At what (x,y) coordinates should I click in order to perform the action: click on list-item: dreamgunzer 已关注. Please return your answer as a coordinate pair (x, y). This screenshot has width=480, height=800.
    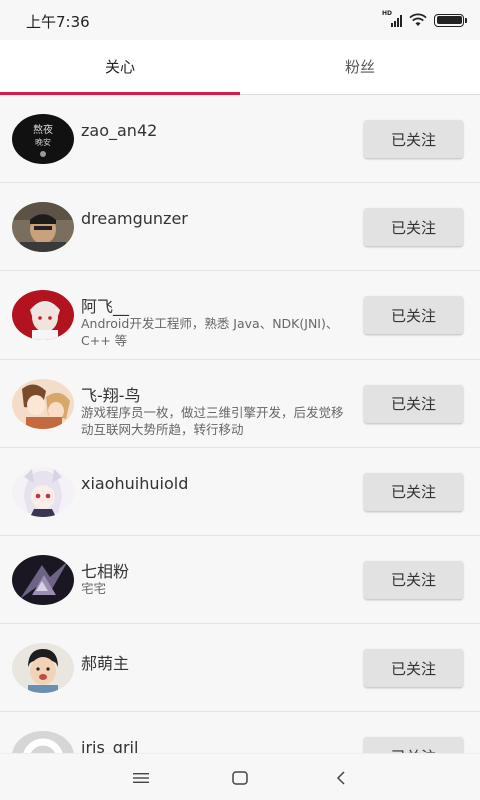
    Looking at the image, I should click on (240, 227).